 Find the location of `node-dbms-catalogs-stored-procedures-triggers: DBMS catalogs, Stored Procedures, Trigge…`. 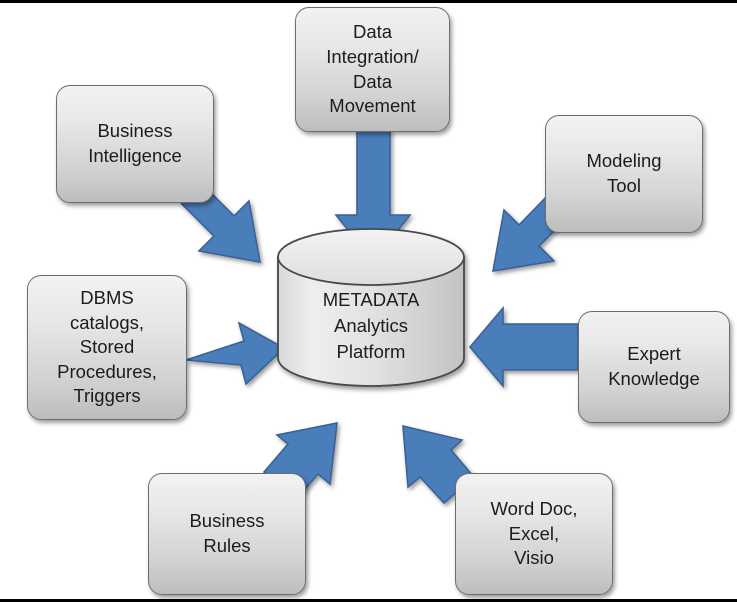

node-dbms-catalogs-stored-procedures-triggers: DBMS catalogs, Stored Procedures, Trigge… is located at coordinates (107, 347).